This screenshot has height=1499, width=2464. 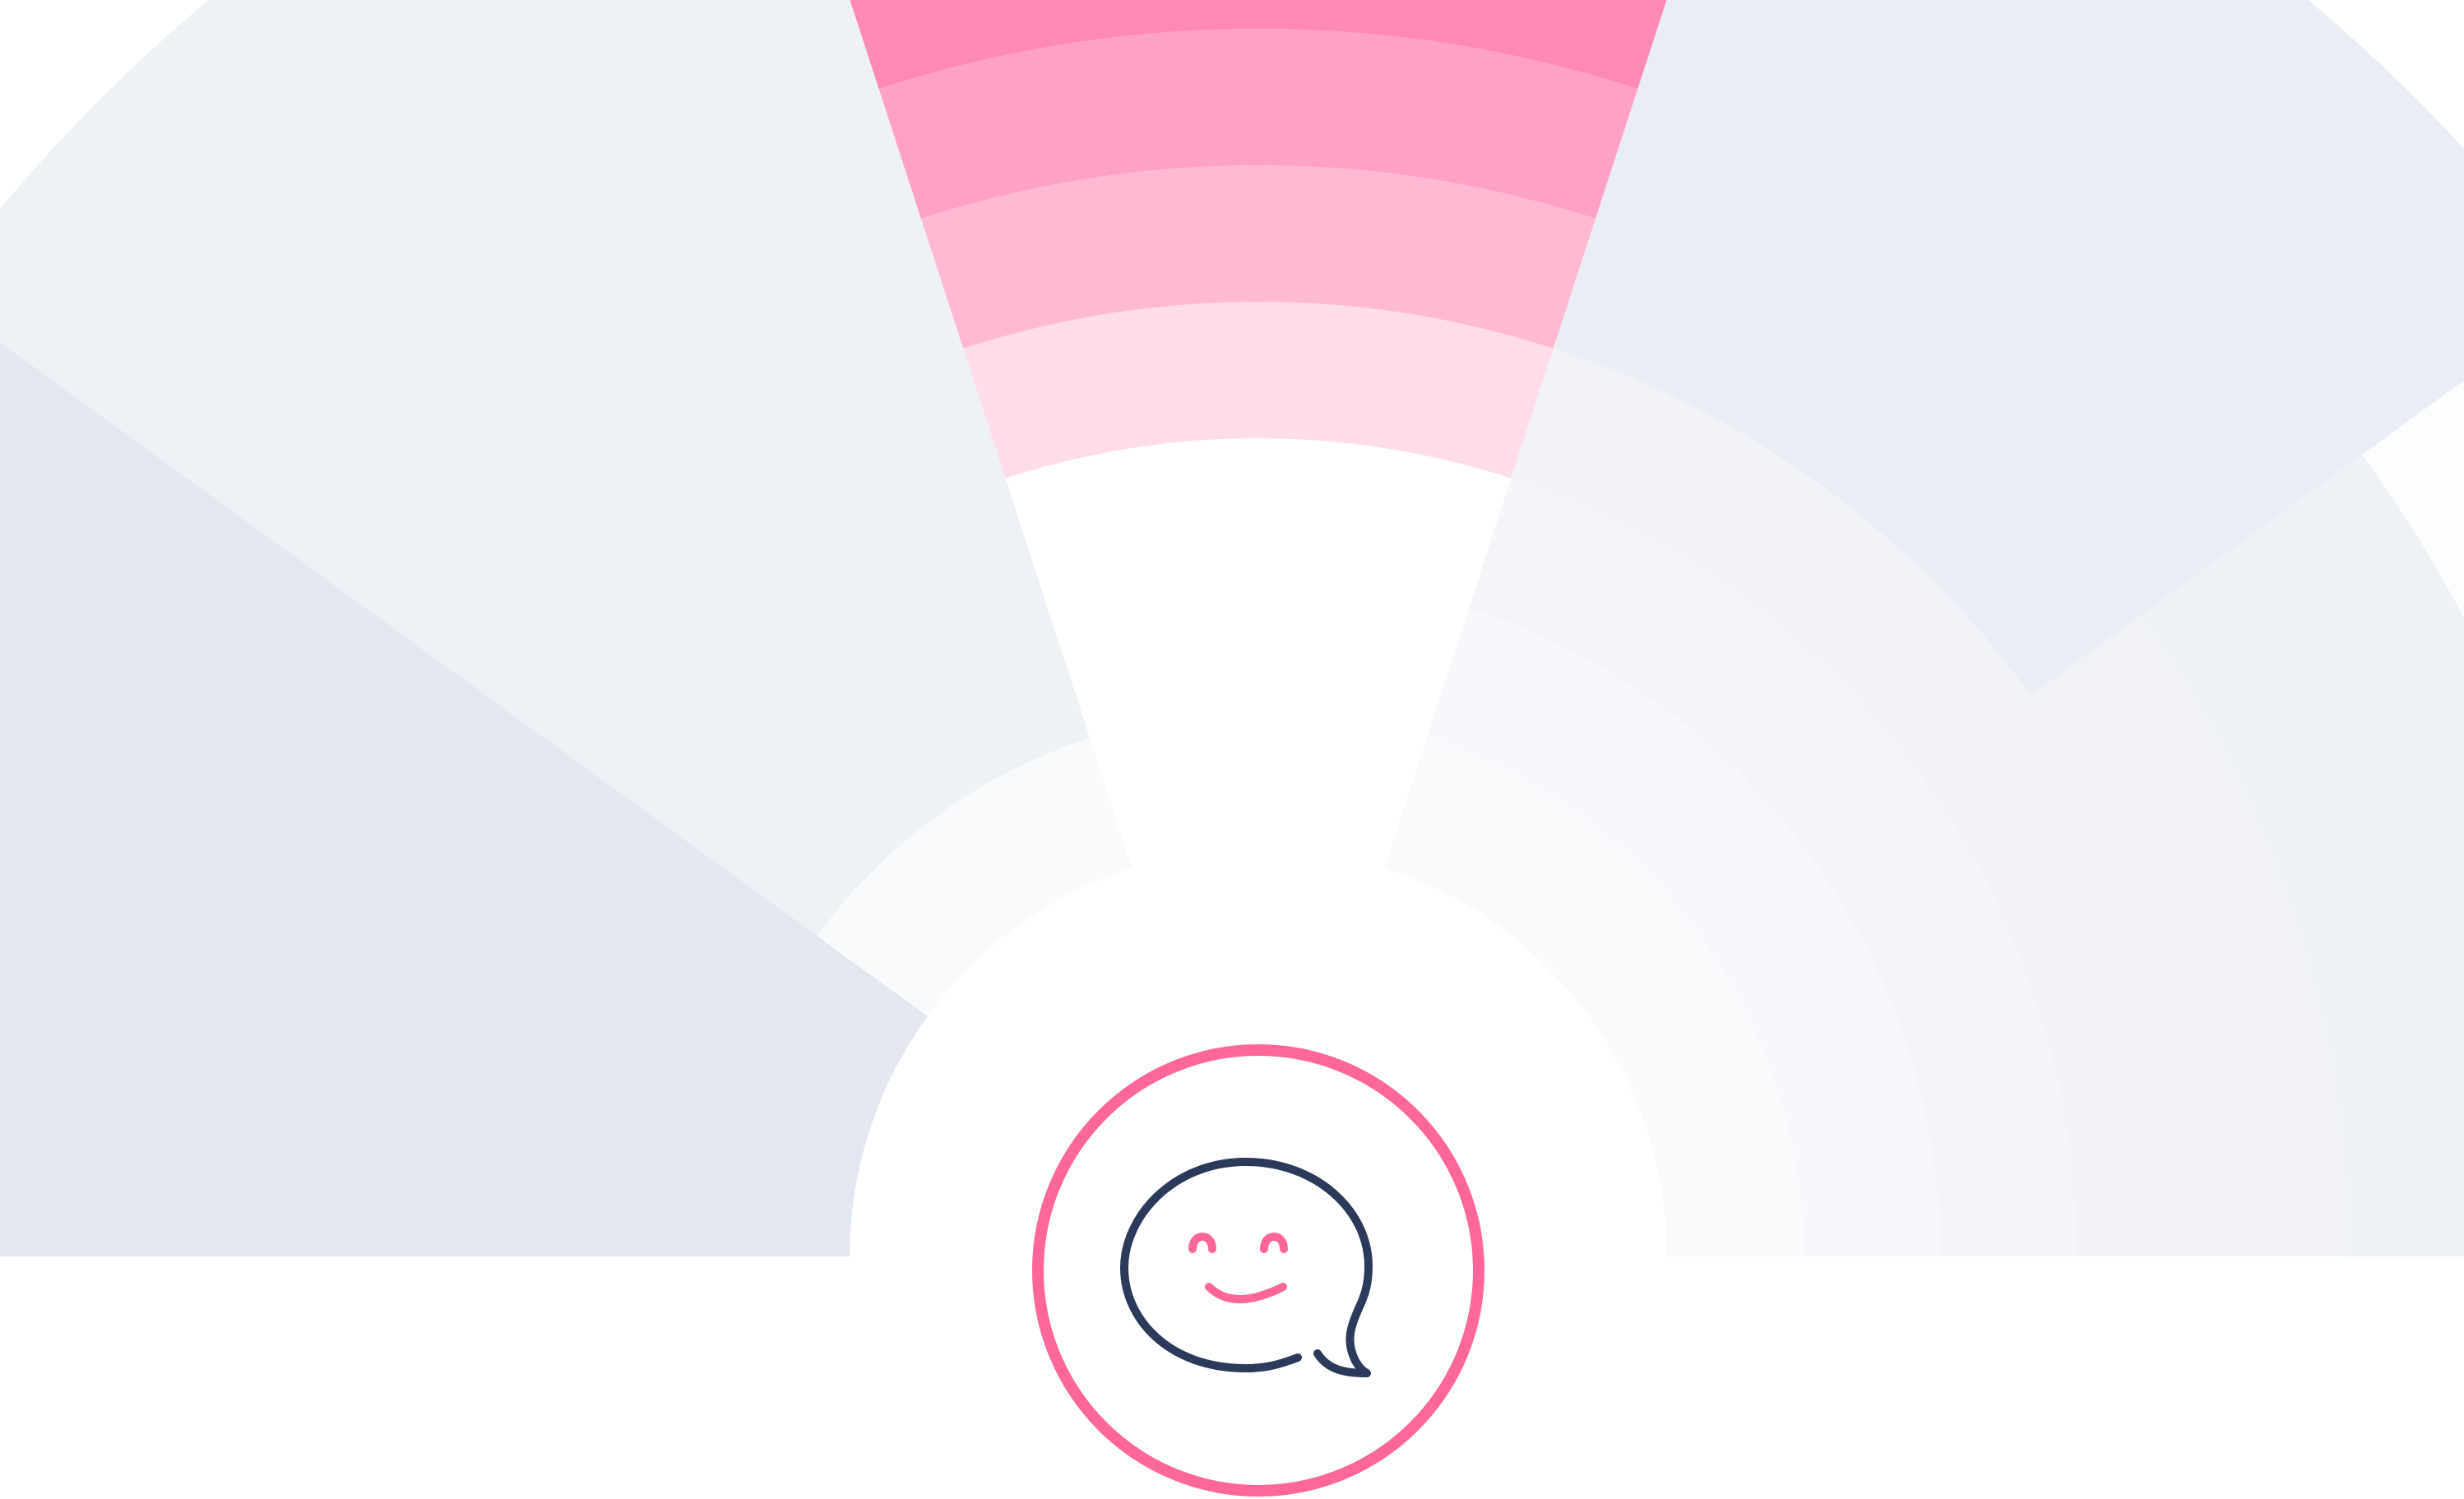 I want to click on badge-ring, so click(x=1258, y=1270).